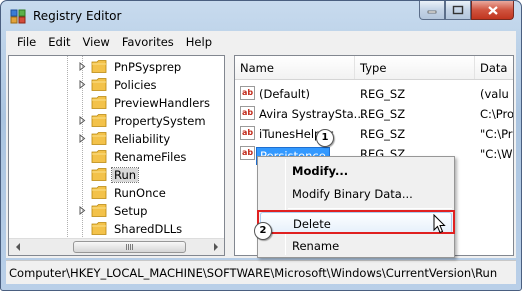 This screenshot has height=291, width=522. Describe the element at coordinates (135, 85) in the screenshot. I see `tree-item-label: Policies` at that location.